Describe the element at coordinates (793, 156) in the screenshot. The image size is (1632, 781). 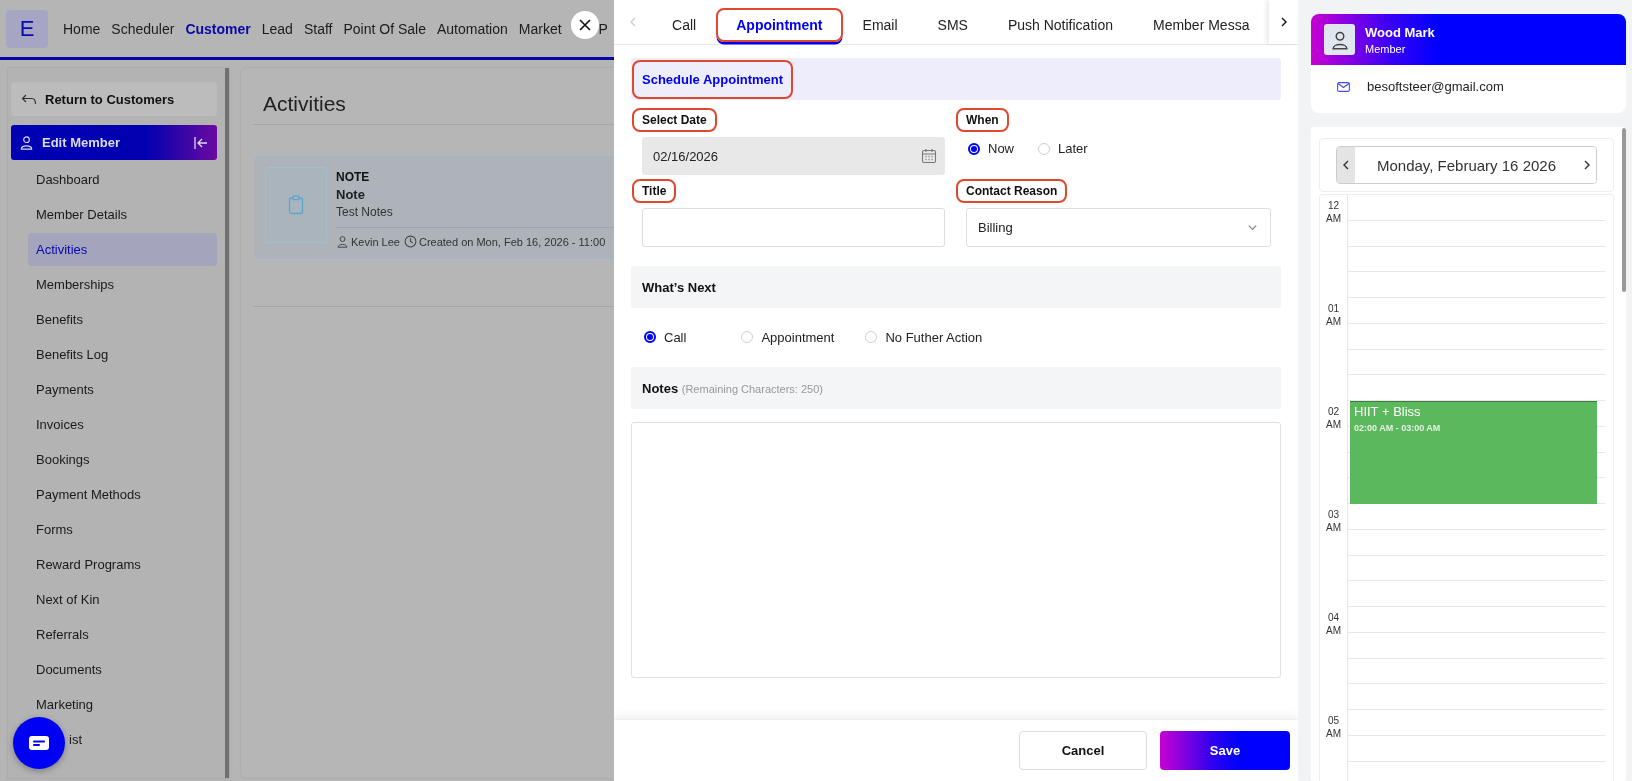
I see `date-field: 02/16/2026` at that location.